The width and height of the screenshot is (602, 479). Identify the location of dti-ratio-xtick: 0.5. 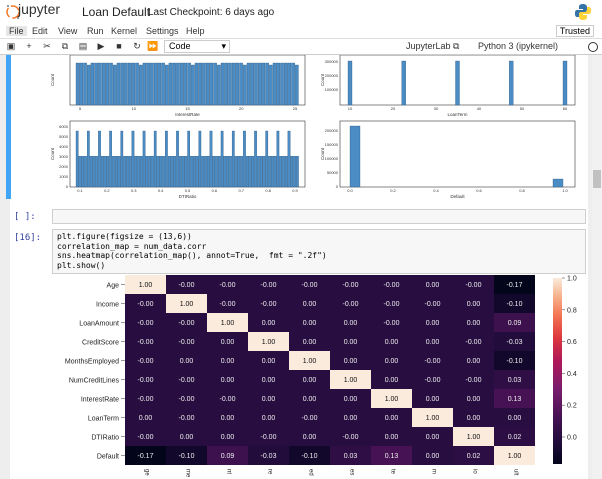
(188, 190).